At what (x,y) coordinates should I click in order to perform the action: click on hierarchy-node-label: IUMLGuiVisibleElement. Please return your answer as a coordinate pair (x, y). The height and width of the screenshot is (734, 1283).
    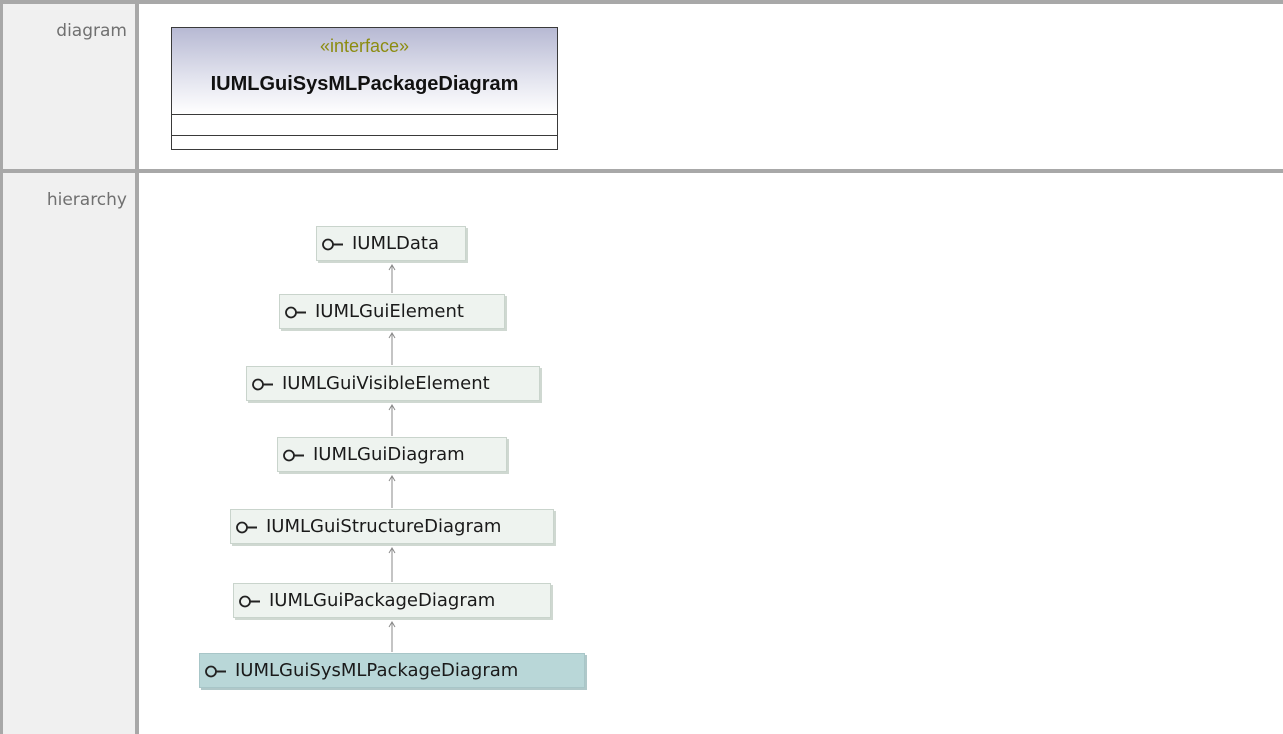
    Looking at the image, I should click on (386, 383).